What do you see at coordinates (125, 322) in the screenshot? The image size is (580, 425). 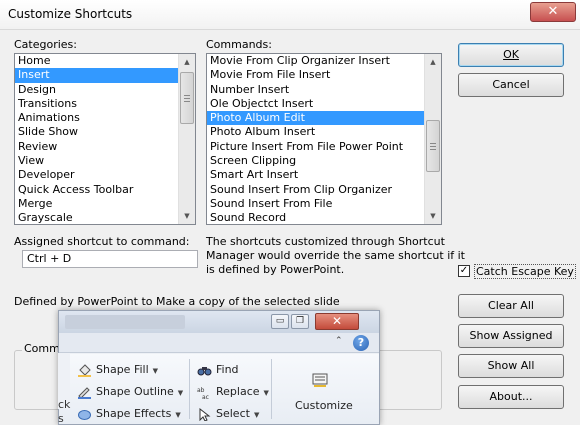 I see `blurred-title` at bounding box center [125, 322].